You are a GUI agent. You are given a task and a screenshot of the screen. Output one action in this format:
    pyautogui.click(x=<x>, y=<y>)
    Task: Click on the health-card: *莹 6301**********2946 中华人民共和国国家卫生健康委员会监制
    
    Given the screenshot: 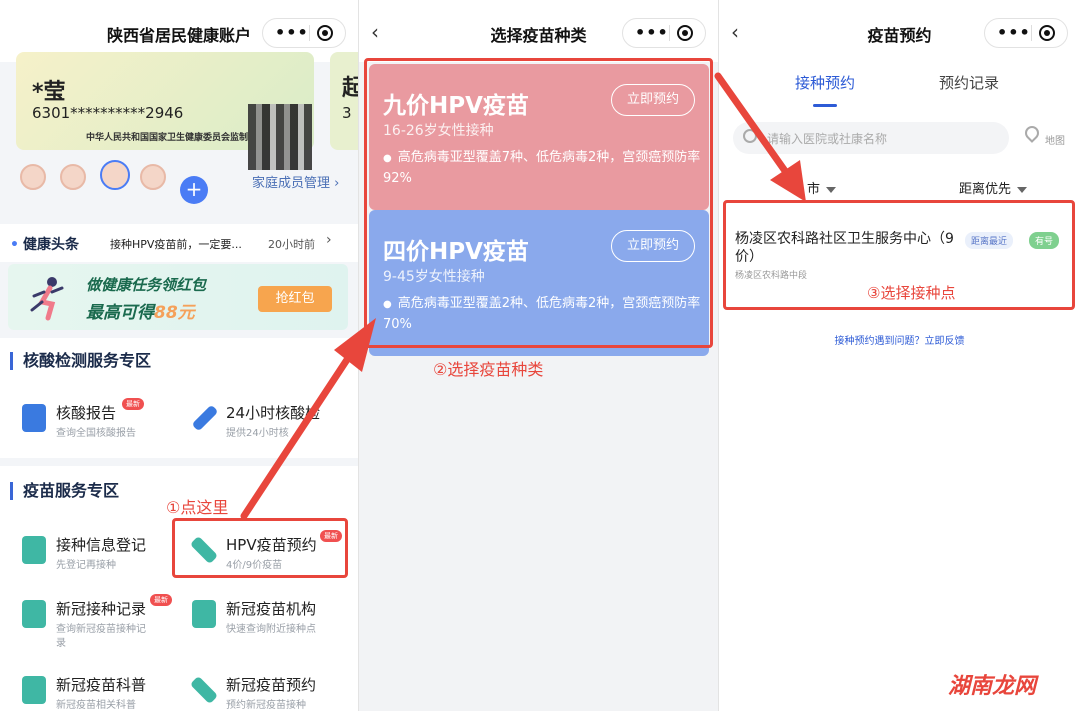 What is the action you would take?
    pyautogui.click(x=165, y=111)
    